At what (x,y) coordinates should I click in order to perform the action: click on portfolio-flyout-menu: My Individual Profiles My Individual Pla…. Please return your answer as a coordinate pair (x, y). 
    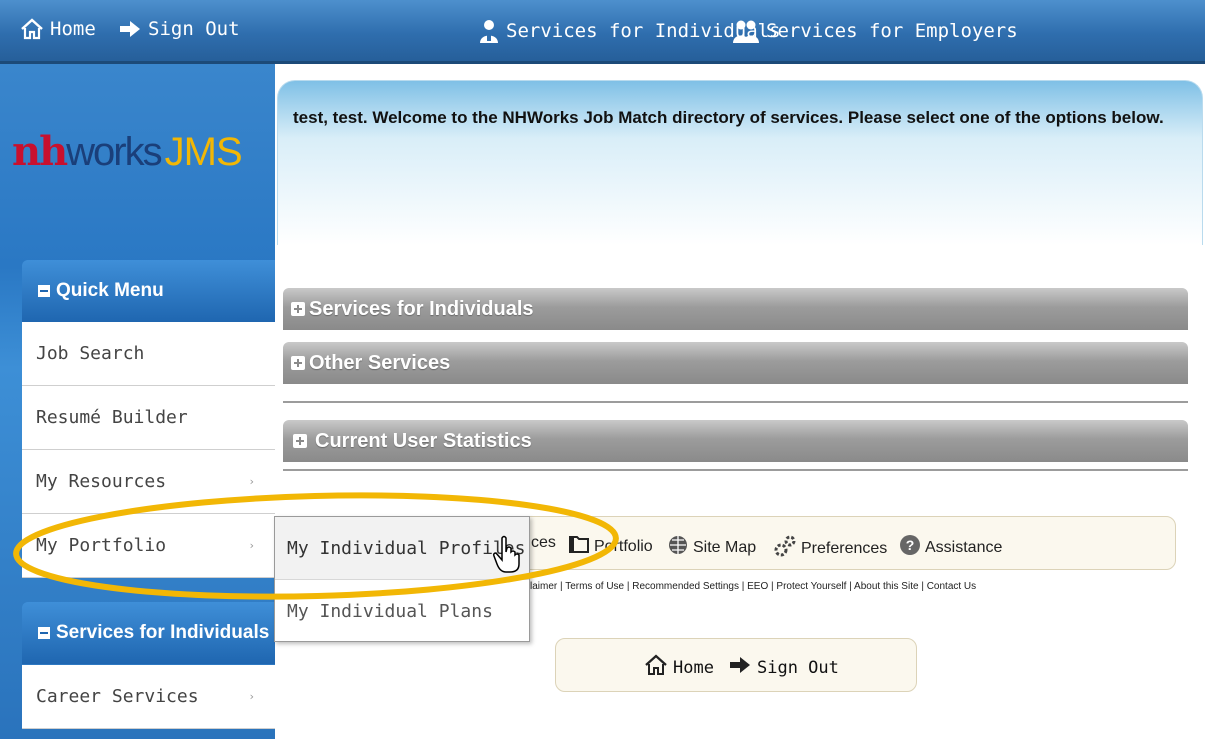
    Looking at the image, I should click on (402, 579).